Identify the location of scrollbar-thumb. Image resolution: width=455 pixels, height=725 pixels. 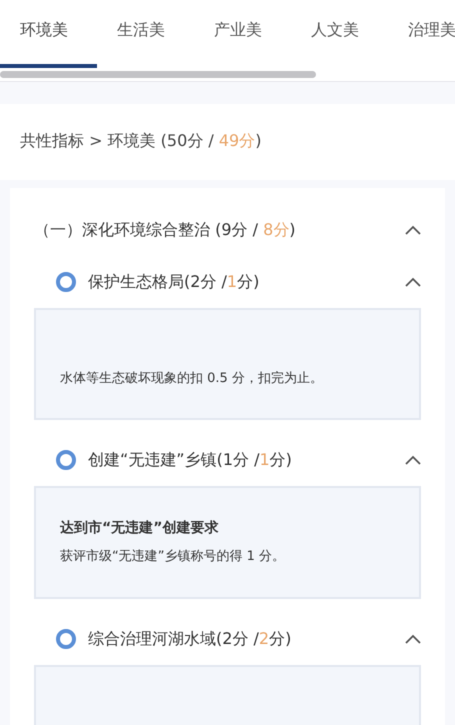
(158, 74).